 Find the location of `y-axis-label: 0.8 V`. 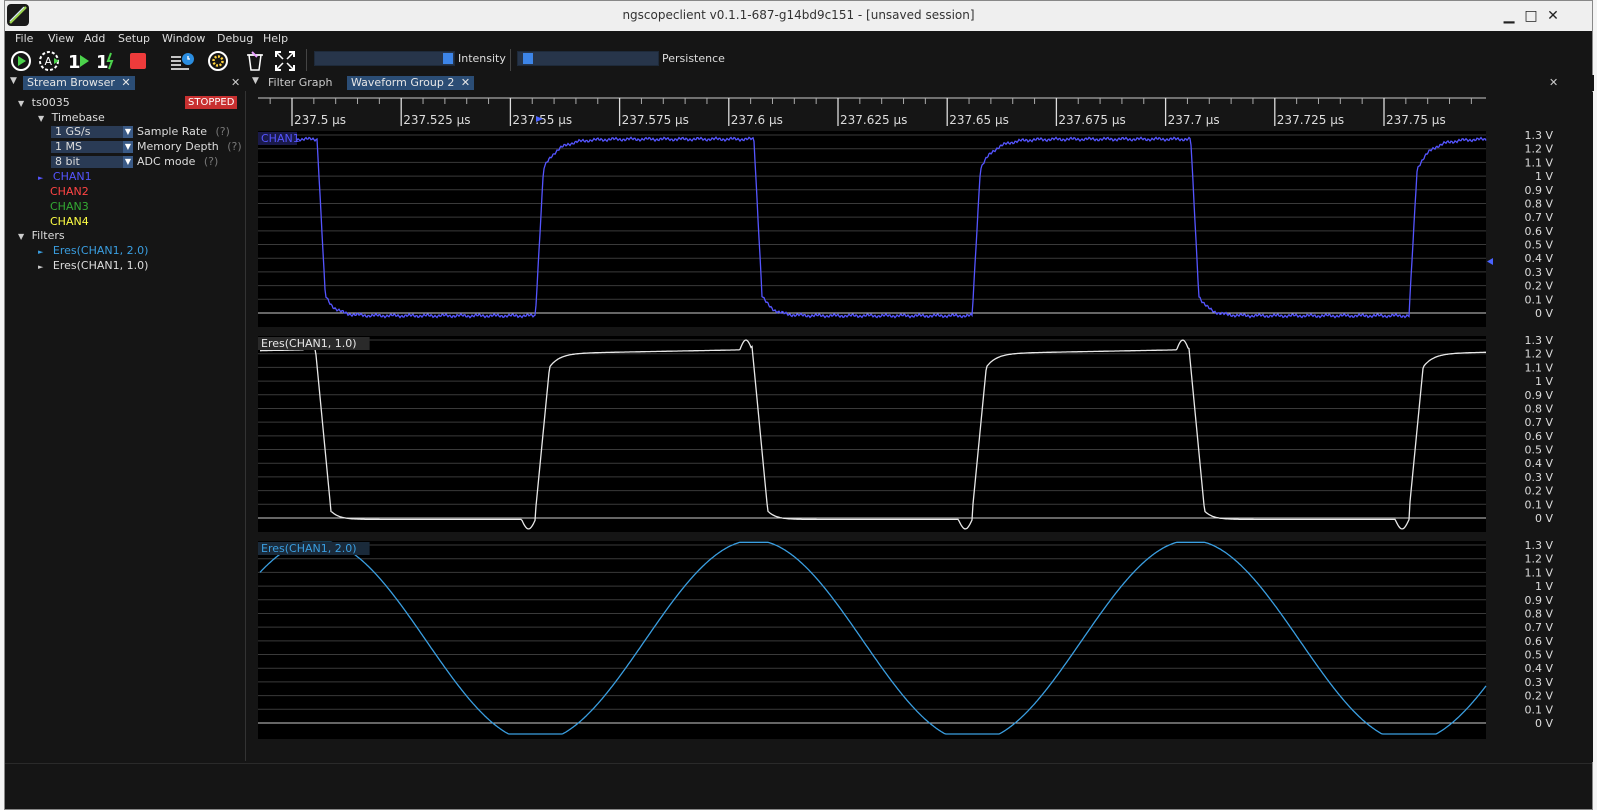

y-axis-label: 0.8 V is located at coordinates (1538, 203).